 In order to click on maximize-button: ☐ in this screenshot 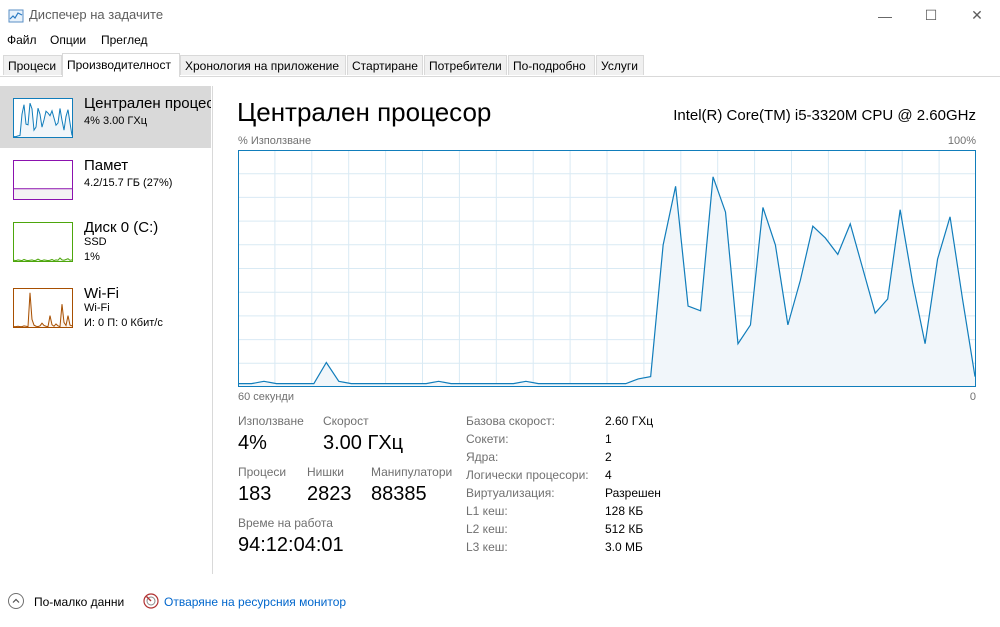, I will do `click(931, 15)`.